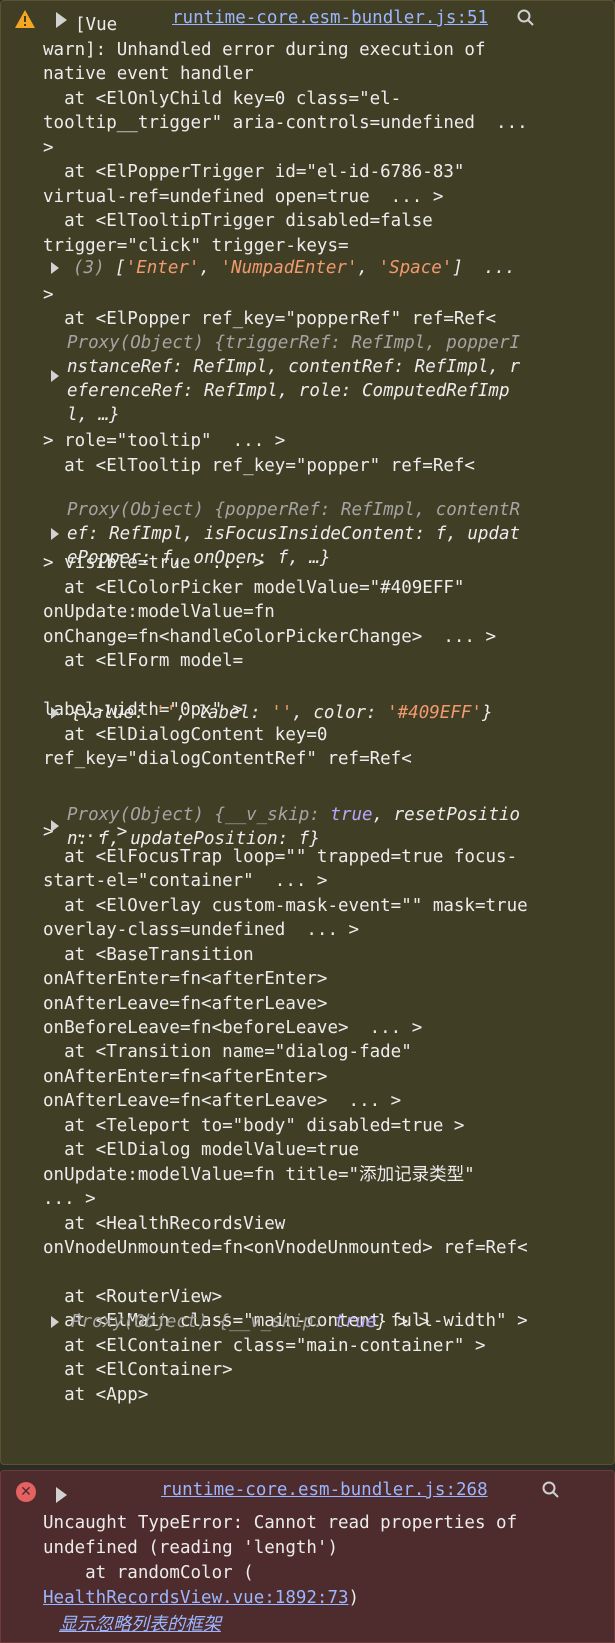 The height and width of the screenshot is (1643, 615). Describe the element at coordinates (113, 713) in the screenshot. I see `obj-open: {value:` at that location.